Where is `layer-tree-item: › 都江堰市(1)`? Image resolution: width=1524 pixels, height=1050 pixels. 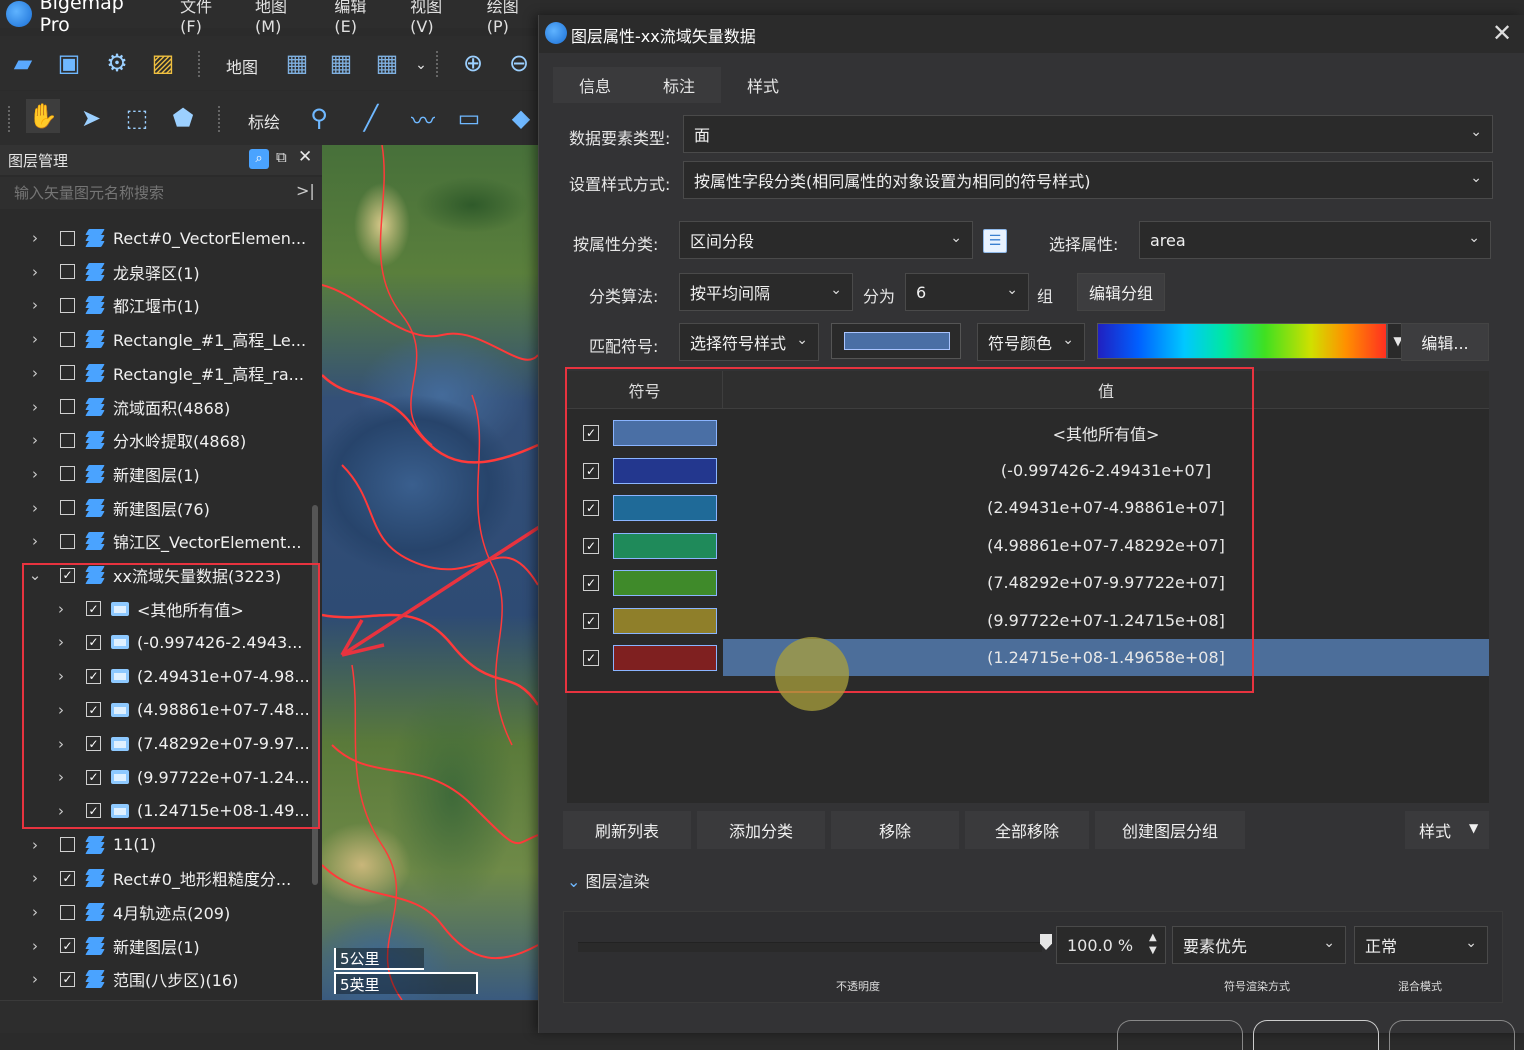 layer-tree-item: › 都江堰市(1) is located at coordinates (114, 305).